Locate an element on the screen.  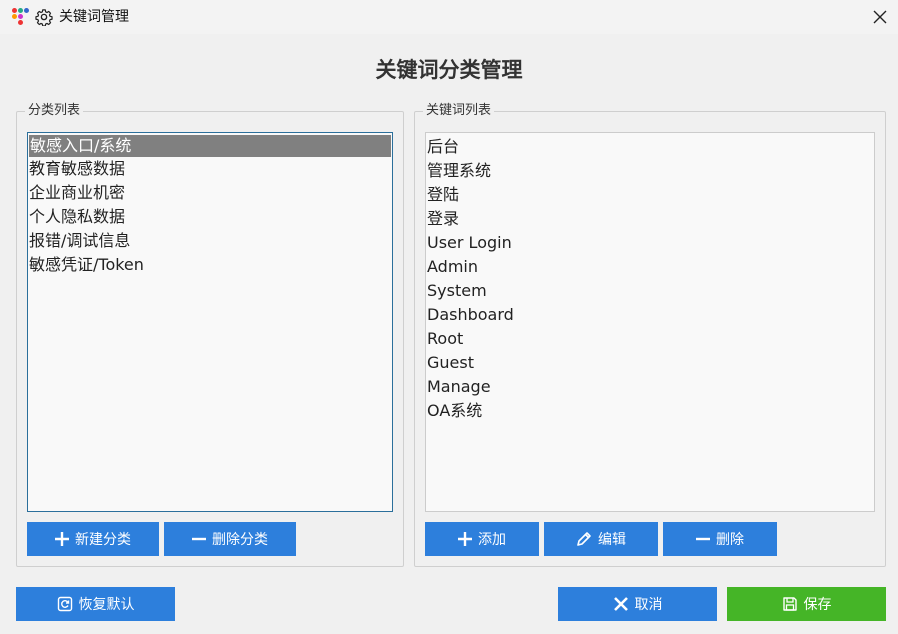
keyword-list-item: 登陆 is located at coordinates (650, 195).